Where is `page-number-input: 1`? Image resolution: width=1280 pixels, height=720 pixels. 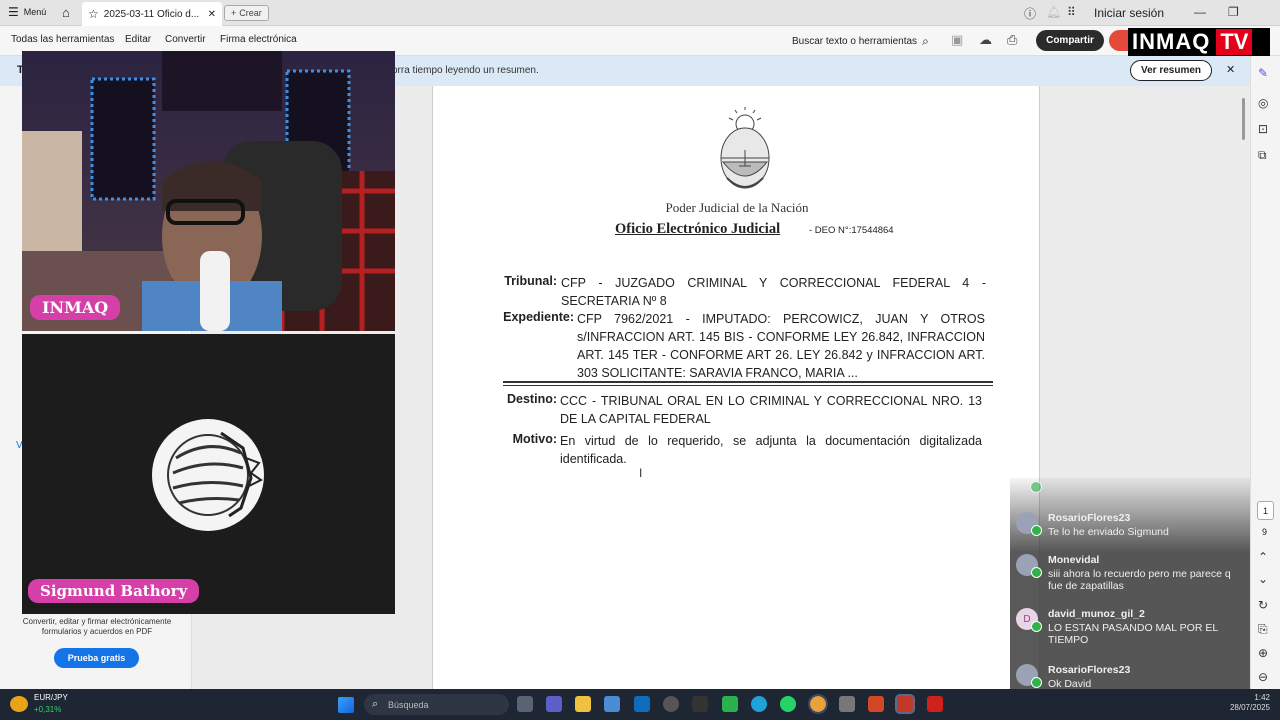 page-number-input: 1 is located at coordinates (1265, 510).